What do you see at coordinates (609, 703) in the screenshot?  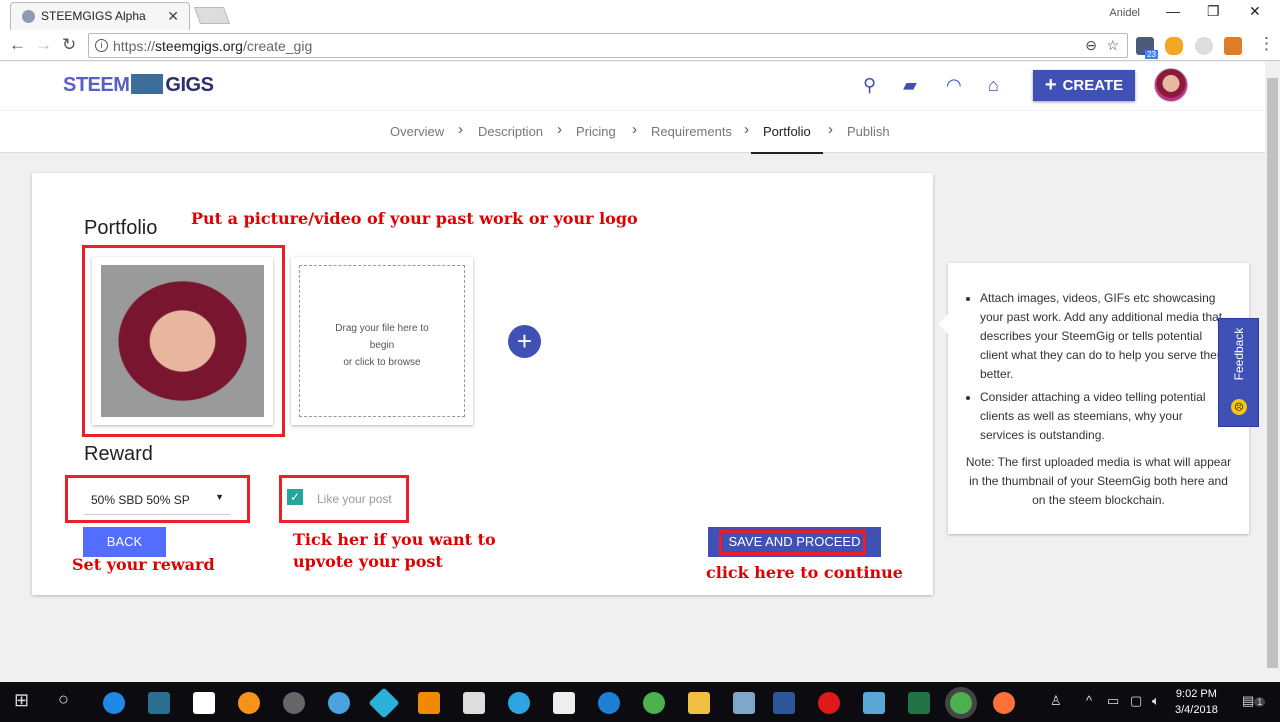 I see `edge-icon` at bounding box center [609, 703].